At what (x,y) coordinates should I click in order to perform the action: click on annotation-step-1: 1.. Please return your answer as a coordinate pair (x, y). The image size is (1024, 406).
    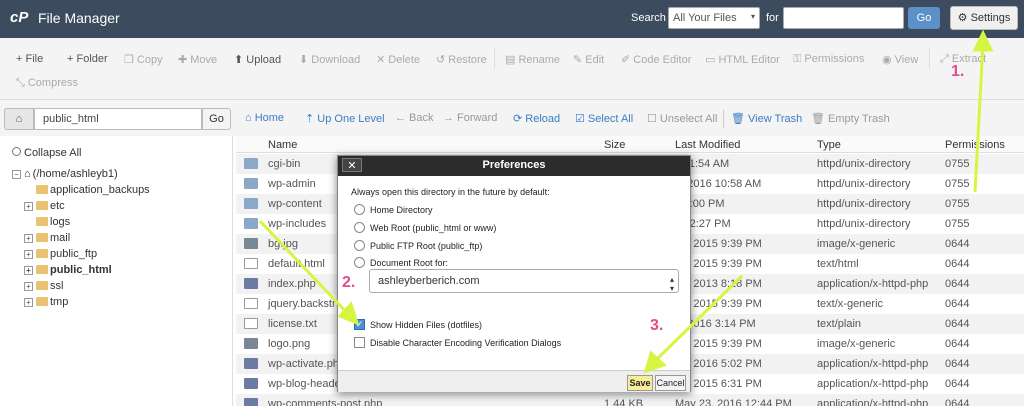
    Looking at the image, I should click on (958, 71).